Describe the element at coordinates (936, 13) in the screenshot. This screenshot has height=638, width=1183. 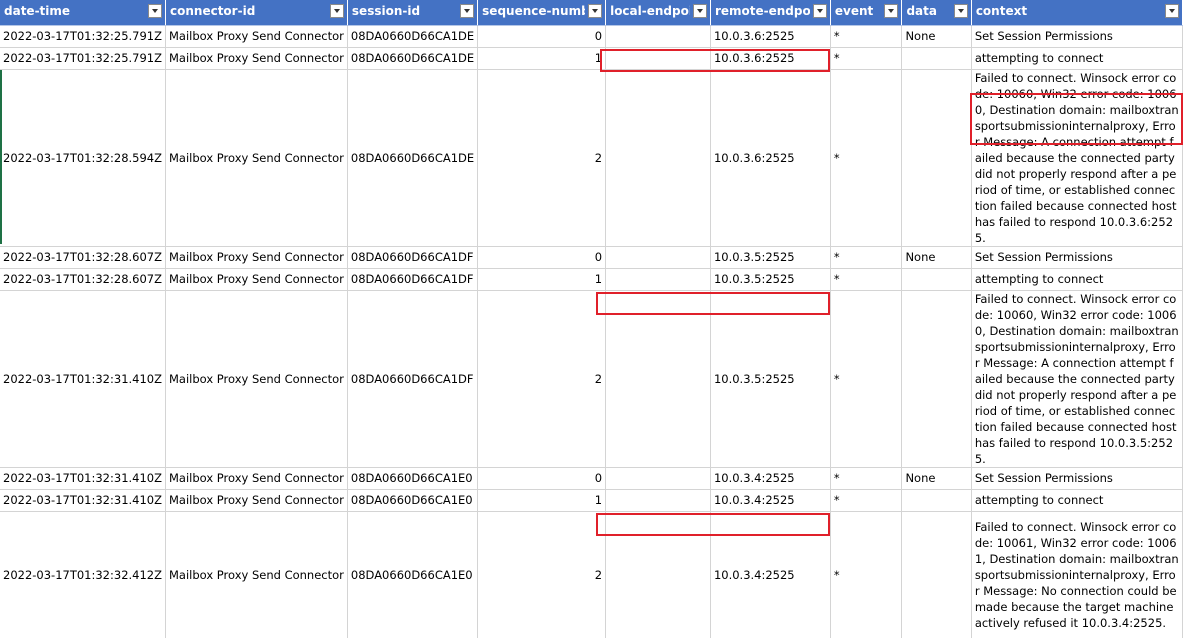
I see `column-header-data: data` at that location.